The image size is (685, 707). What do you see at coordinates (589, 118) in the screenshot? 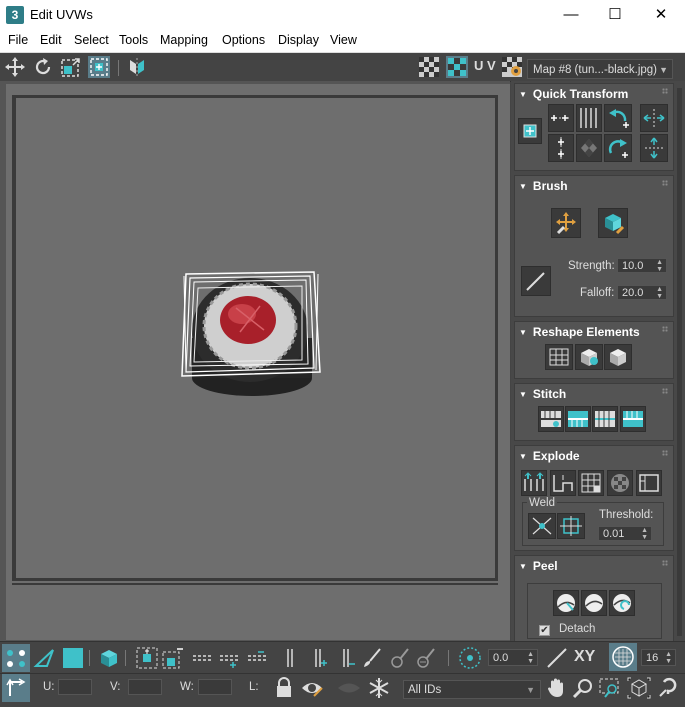
I see `space-horizontal-button` at bounding box center [589, 118].